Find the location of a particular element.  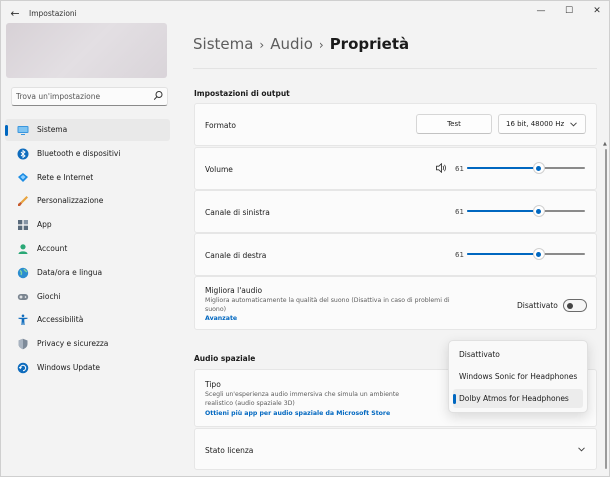

volume-card: Volume 61 is located at coordinates (395, 168).